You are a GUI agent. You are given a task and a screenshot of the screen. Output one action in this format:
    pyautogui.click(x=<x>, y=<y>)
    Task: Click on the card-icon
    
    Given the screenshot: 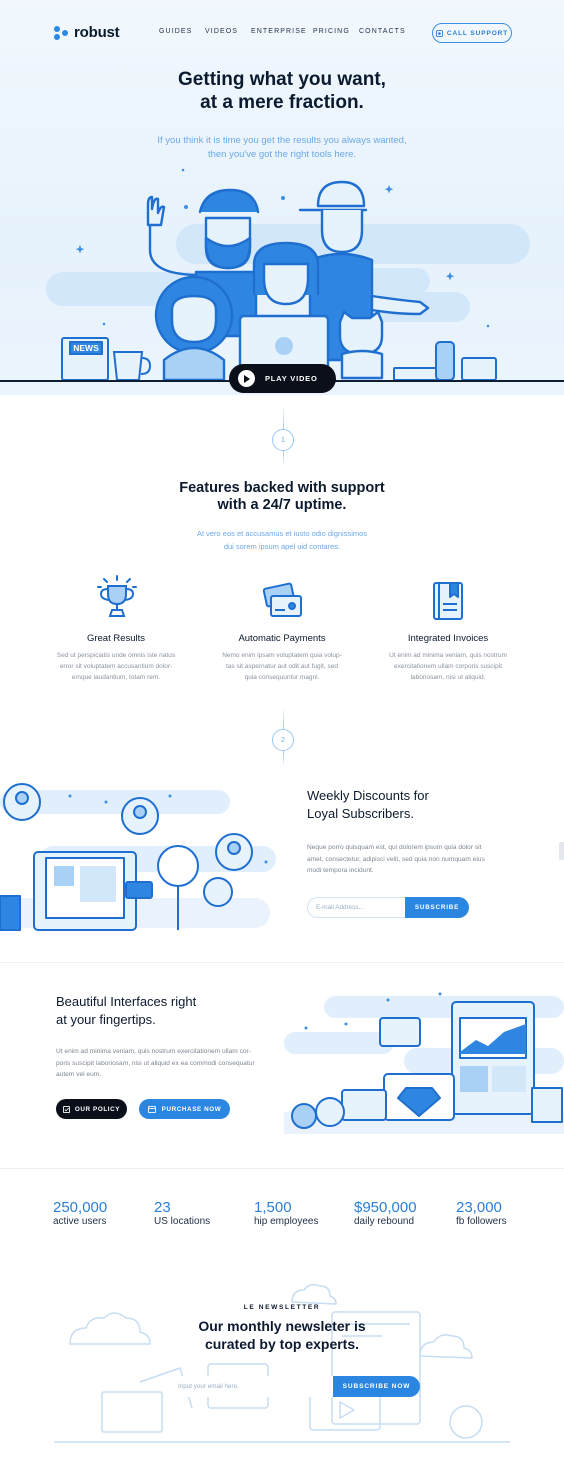 What is the action you would take?
    pyautogui.click(x=151, y=1109)
    